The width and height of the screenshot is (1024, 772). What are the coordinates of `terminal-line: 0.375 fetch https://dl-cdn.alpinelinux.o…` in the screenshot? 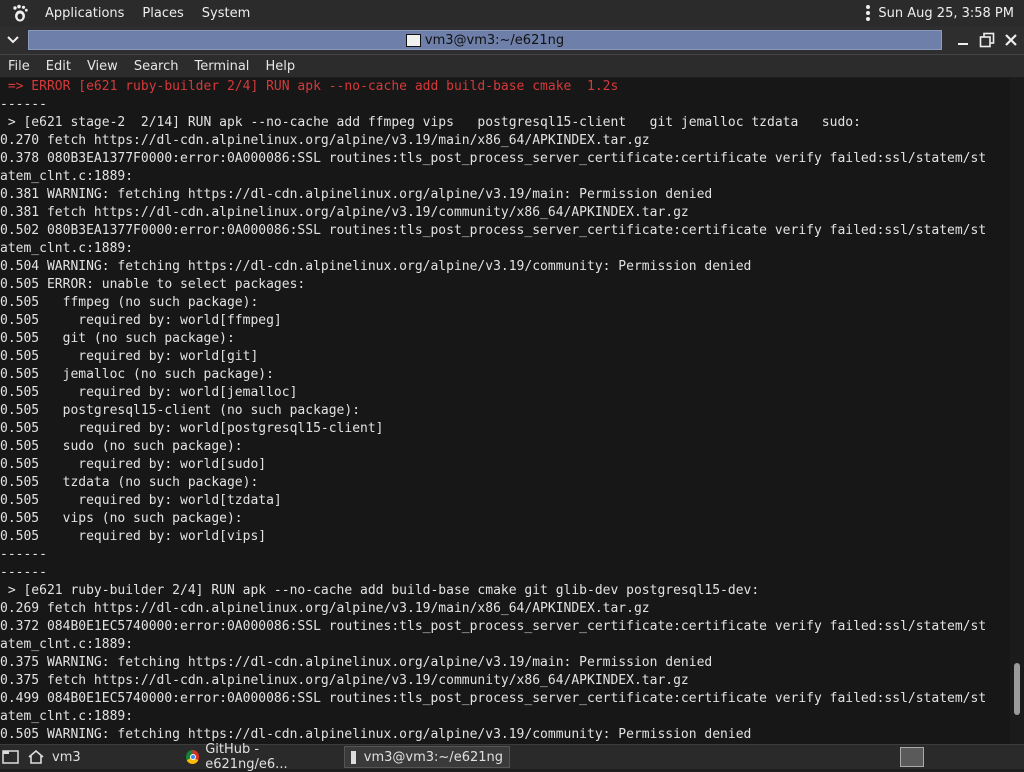 It's located at (344, 680).